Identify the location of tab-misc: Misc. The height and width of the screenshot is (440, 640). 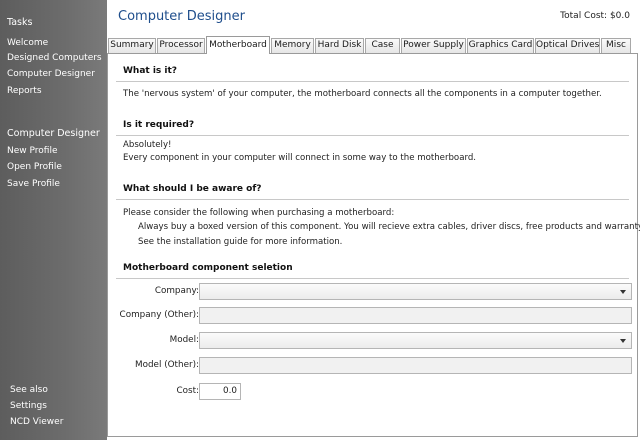
(616, 45).